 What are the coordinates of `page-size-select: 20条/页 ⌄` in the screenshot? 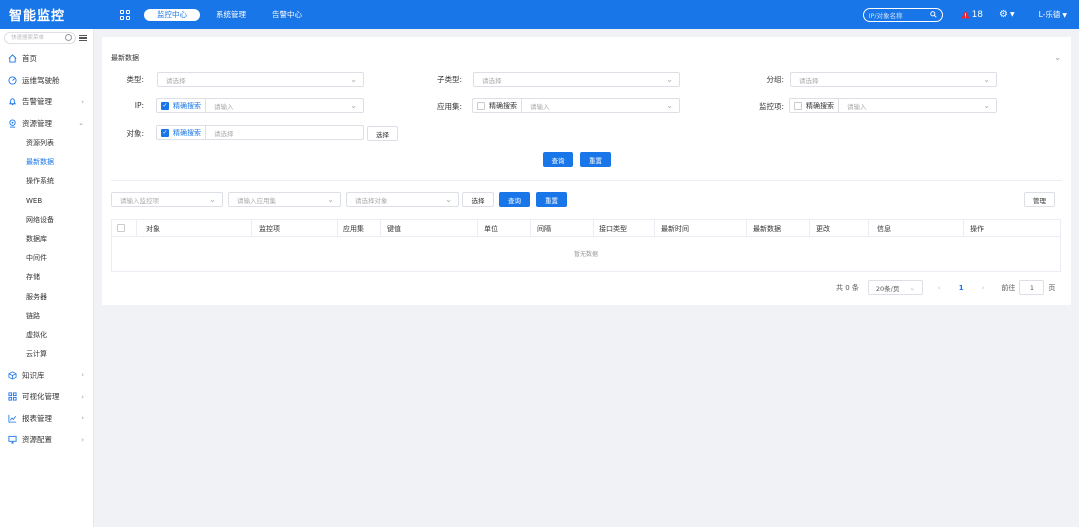 It's located at (895, 287).